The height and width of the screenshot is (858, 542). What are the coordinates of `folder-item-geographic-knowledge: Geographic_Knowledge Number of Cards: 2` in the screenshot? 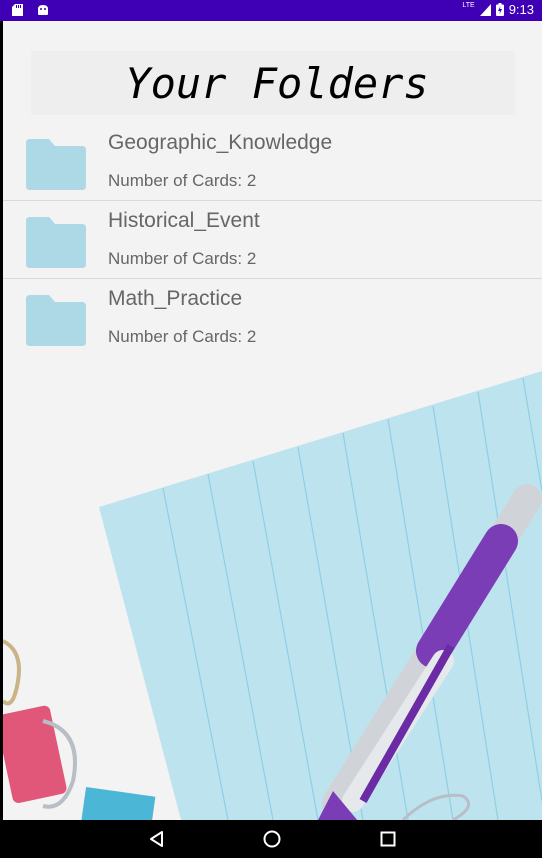 It's located at (272, 162).